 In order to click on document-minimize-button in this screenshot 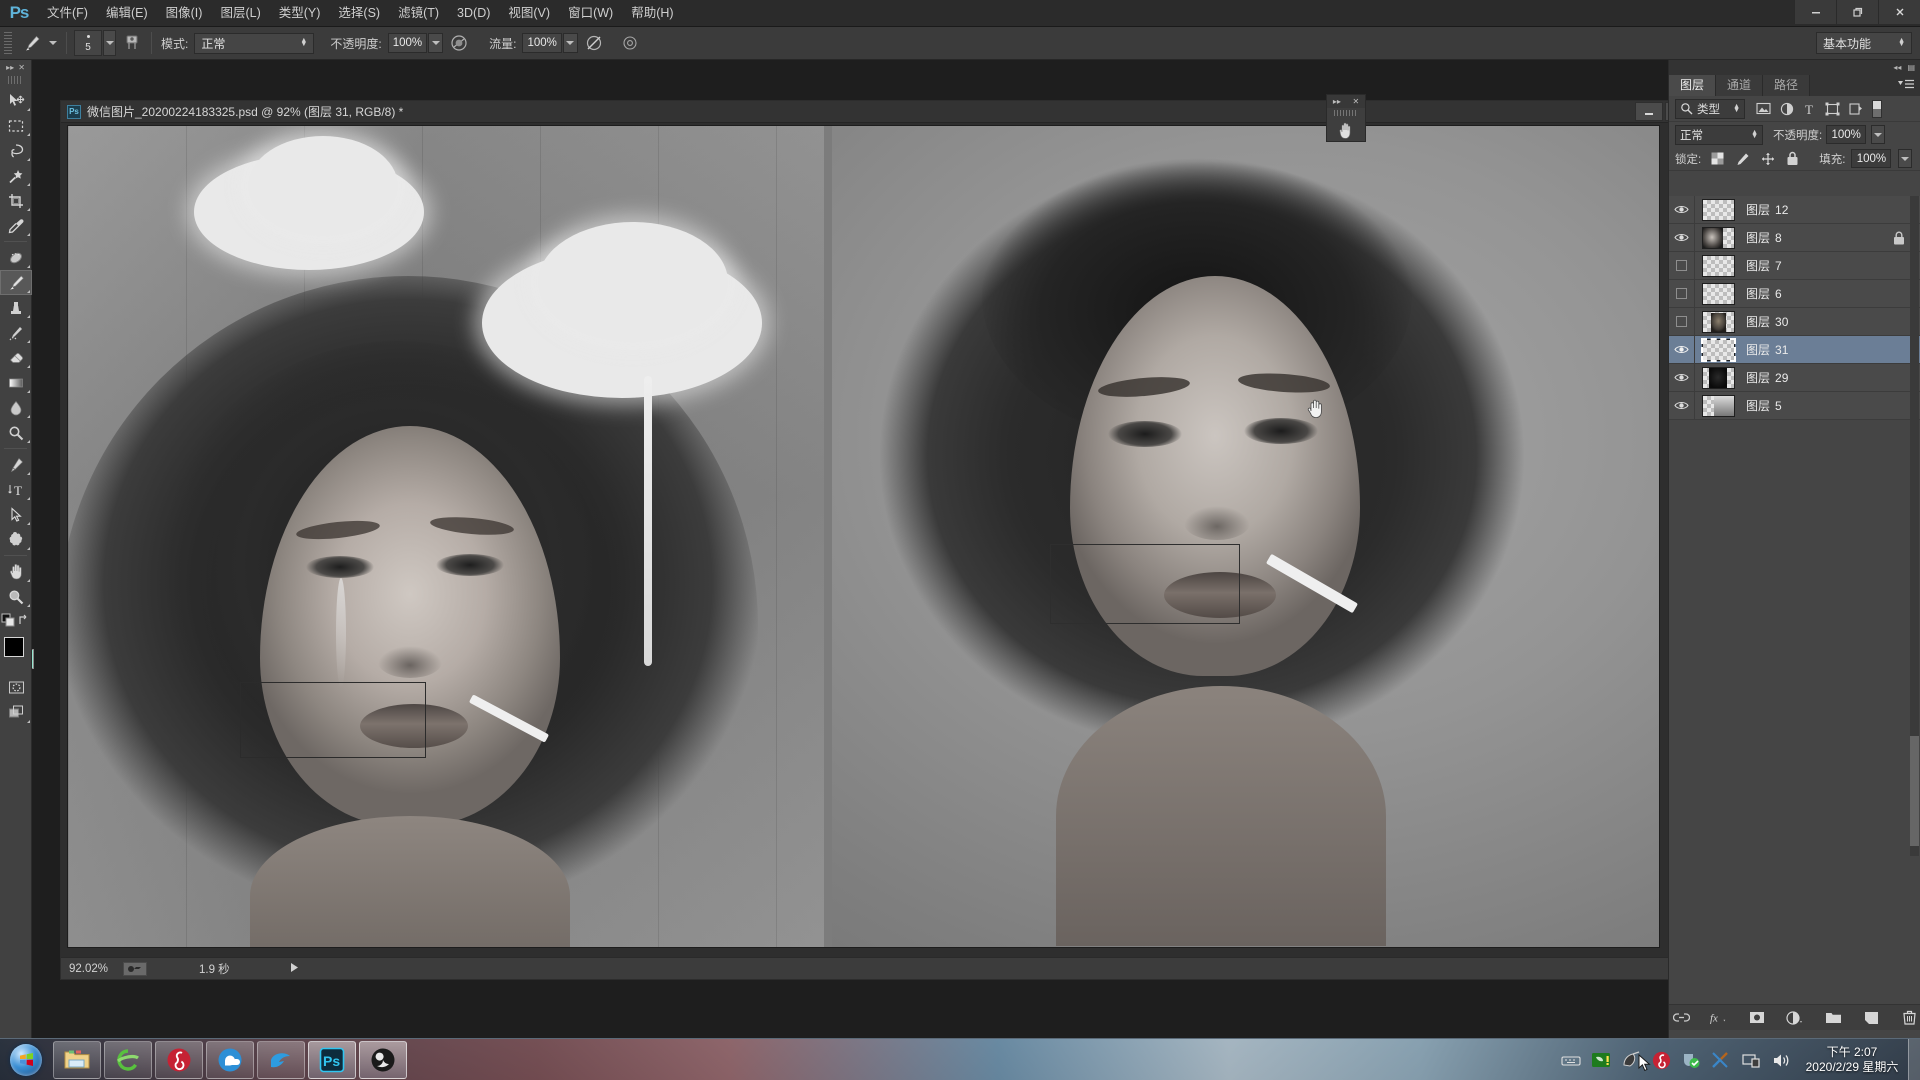, I will do `click(1649, 111)`.